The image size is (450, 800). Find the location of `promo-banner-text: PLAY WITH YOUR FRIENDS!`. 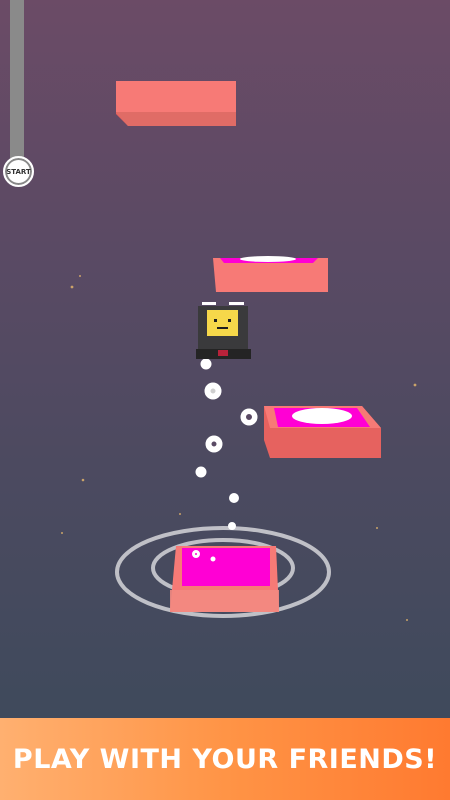

promo-banner-text: PLAY WITH YOUR FRIENDS! is located at coordinates (225, 759).